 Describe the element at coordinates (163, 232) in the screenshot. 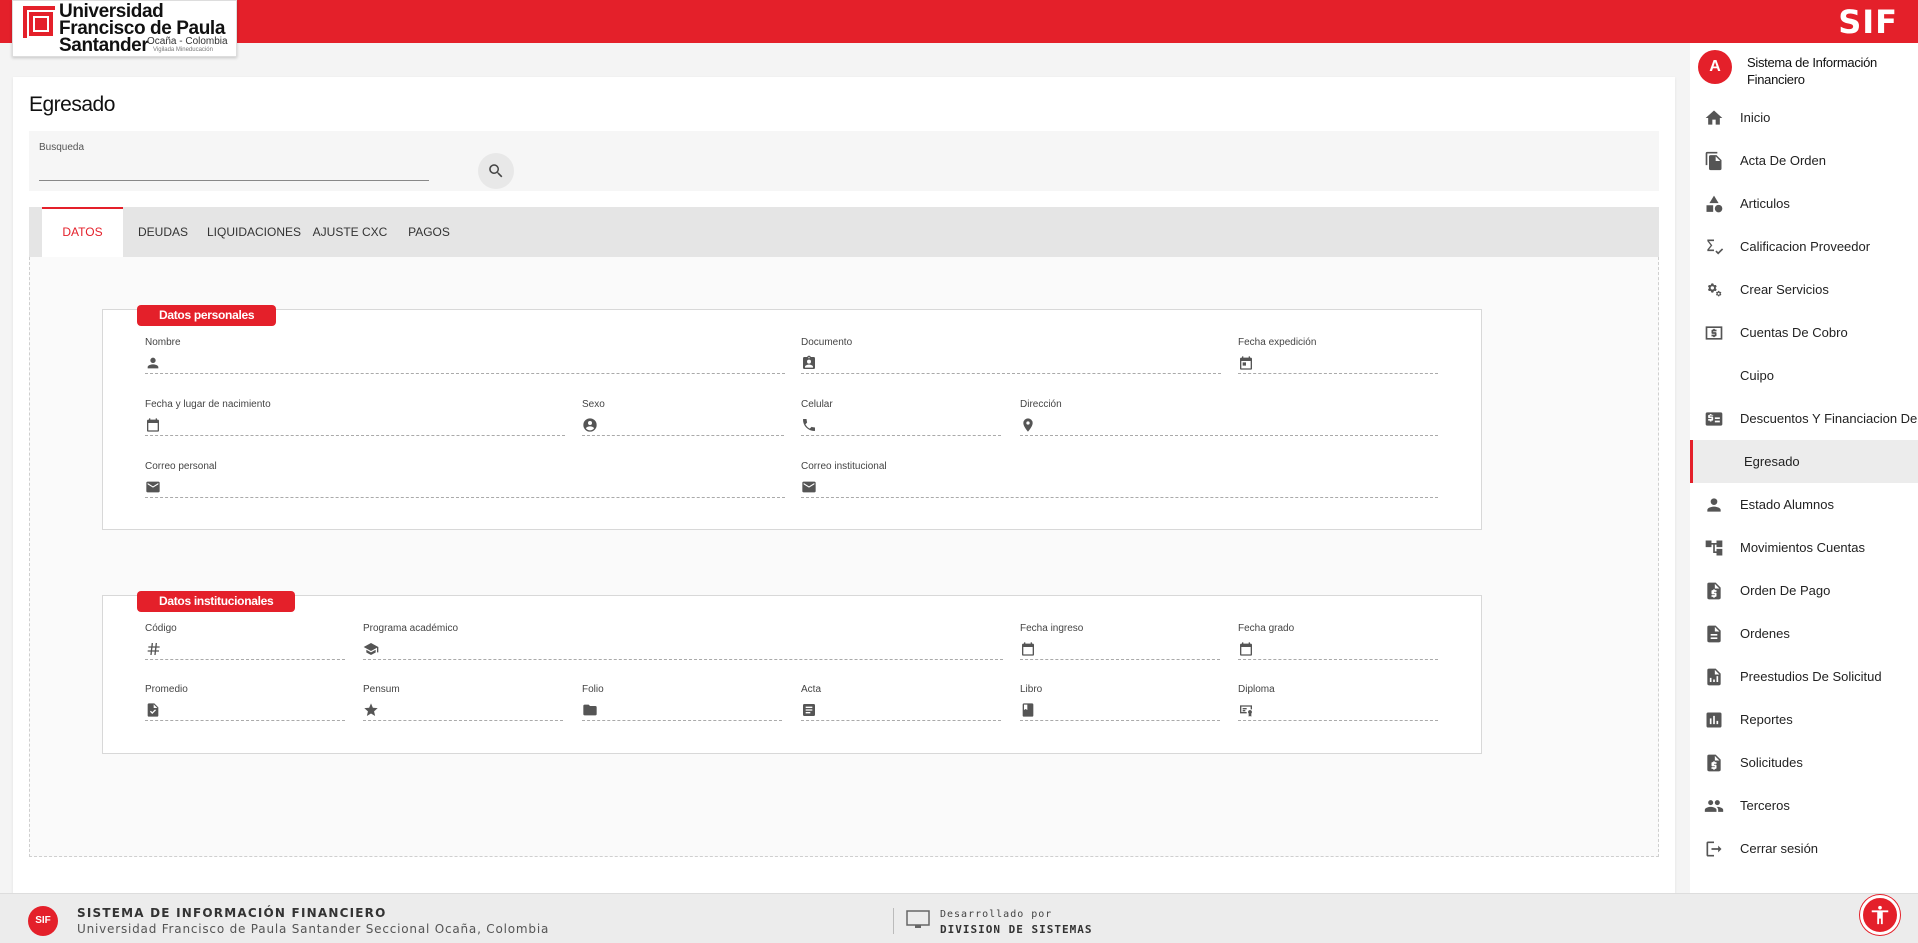

I see `tab-deudas: DEUDAS` at that location.